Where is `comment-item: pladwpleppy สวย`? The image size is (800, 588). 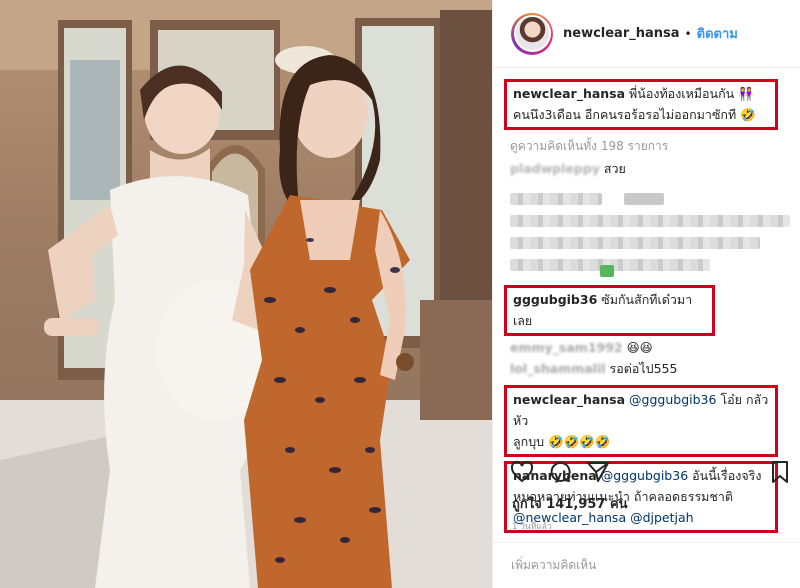
comment-item: pladwpleppy สวย is located at coordinates (653, 168).